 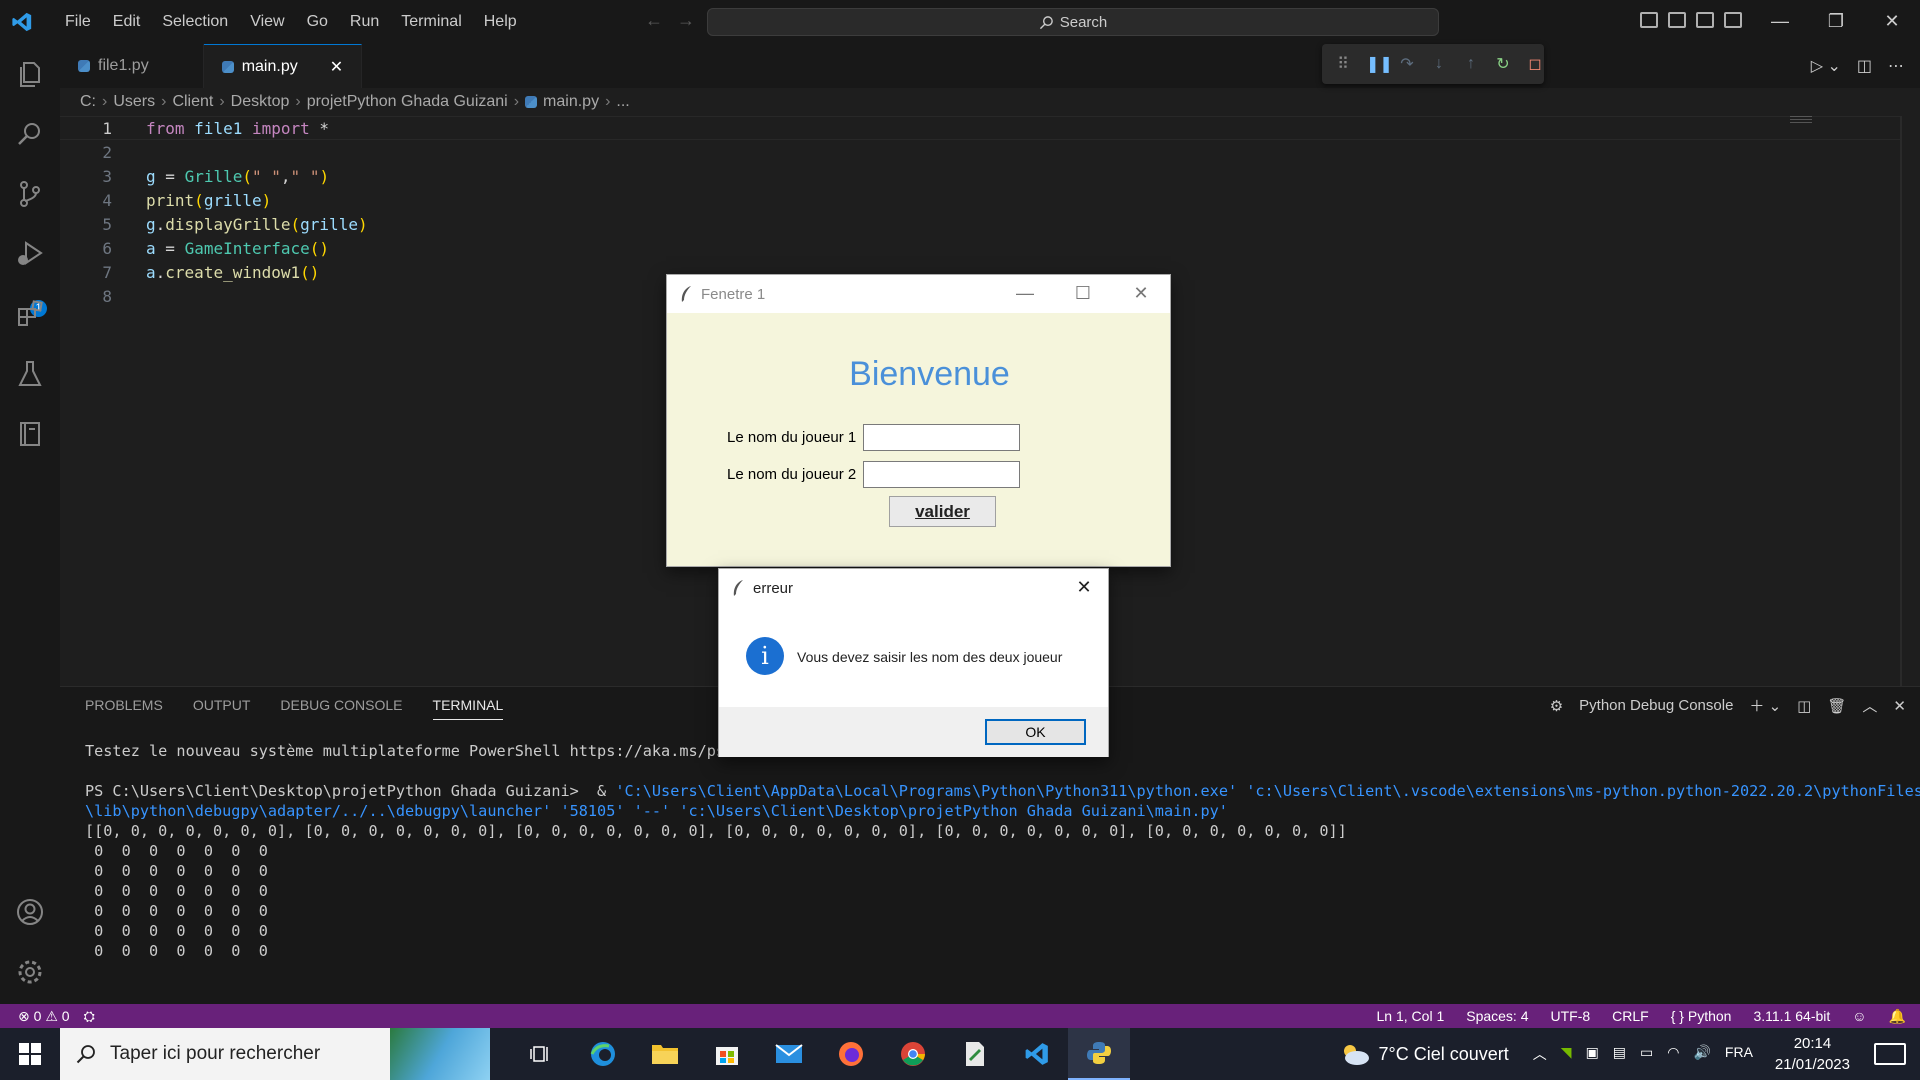 What do you see at coordinates (78, 22) in the screenshot?
I see `menu-file: File` at bounding box center [78, 22].